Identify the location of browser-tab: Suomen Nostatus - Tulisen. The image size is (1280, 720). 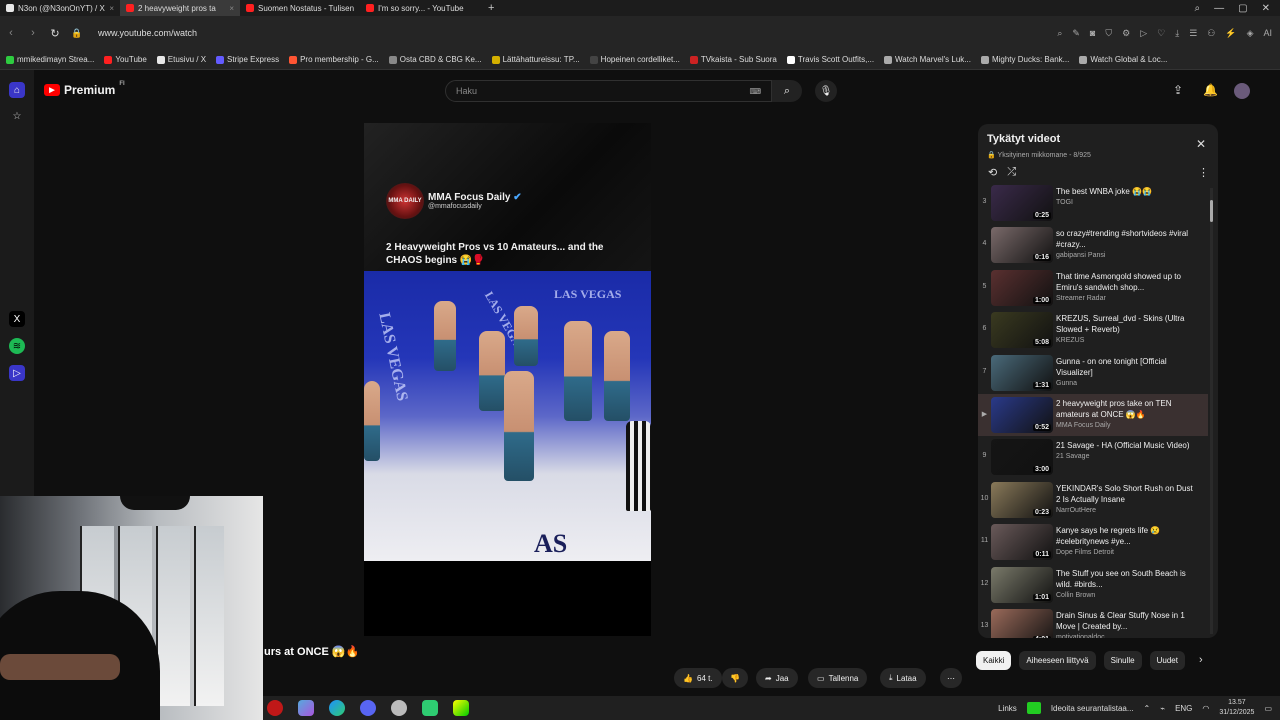
(300, 8).